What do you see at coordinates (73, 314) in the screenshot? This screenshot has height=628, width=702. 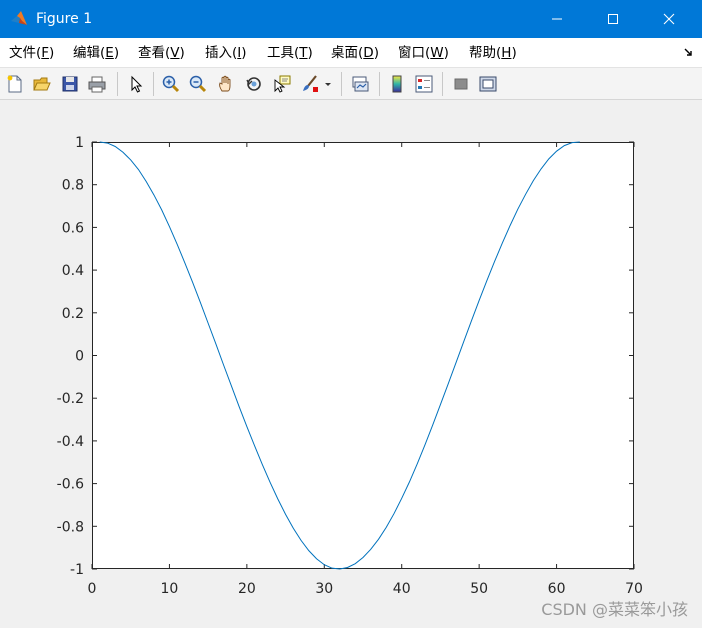 I see `y-tick-label: 0.2` at bounding box center [73, 314].